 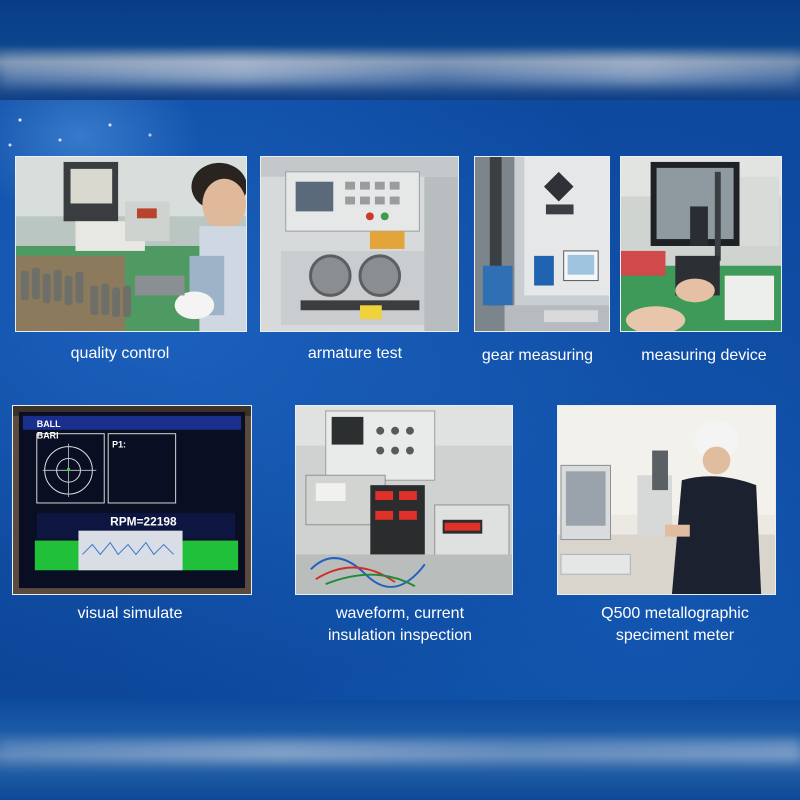 I want to click on caption-gear-measuring: gear measuring, so click(x=537, y=356).